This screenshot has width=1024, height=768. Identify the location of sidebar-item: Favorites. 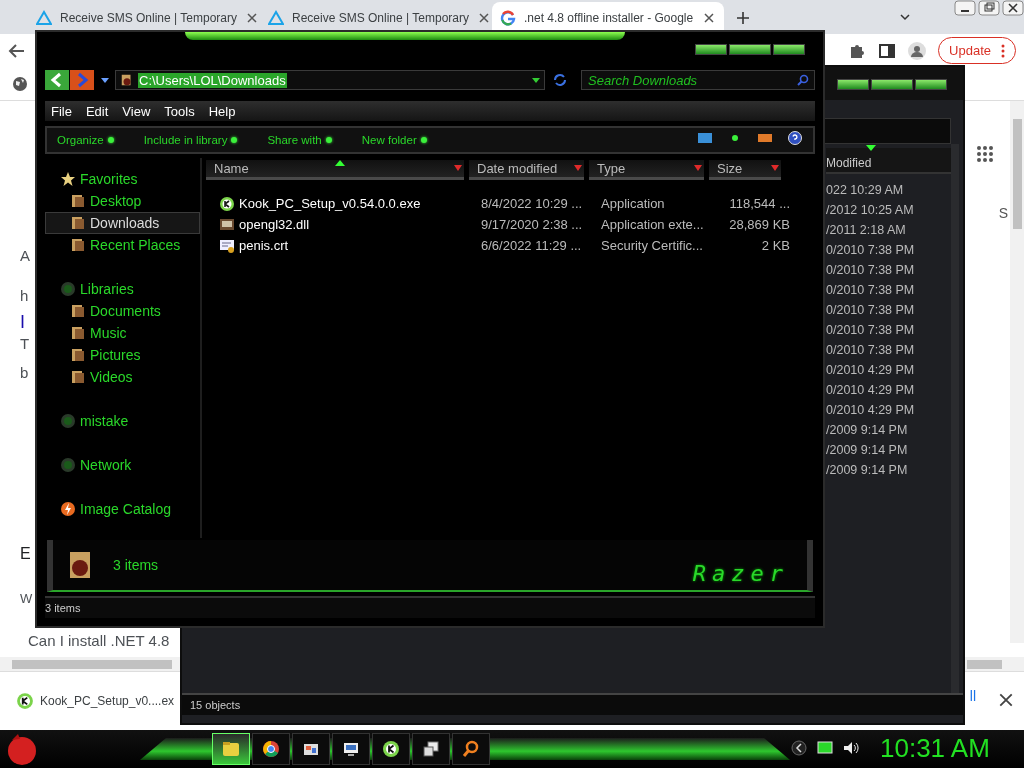
(122, 179).